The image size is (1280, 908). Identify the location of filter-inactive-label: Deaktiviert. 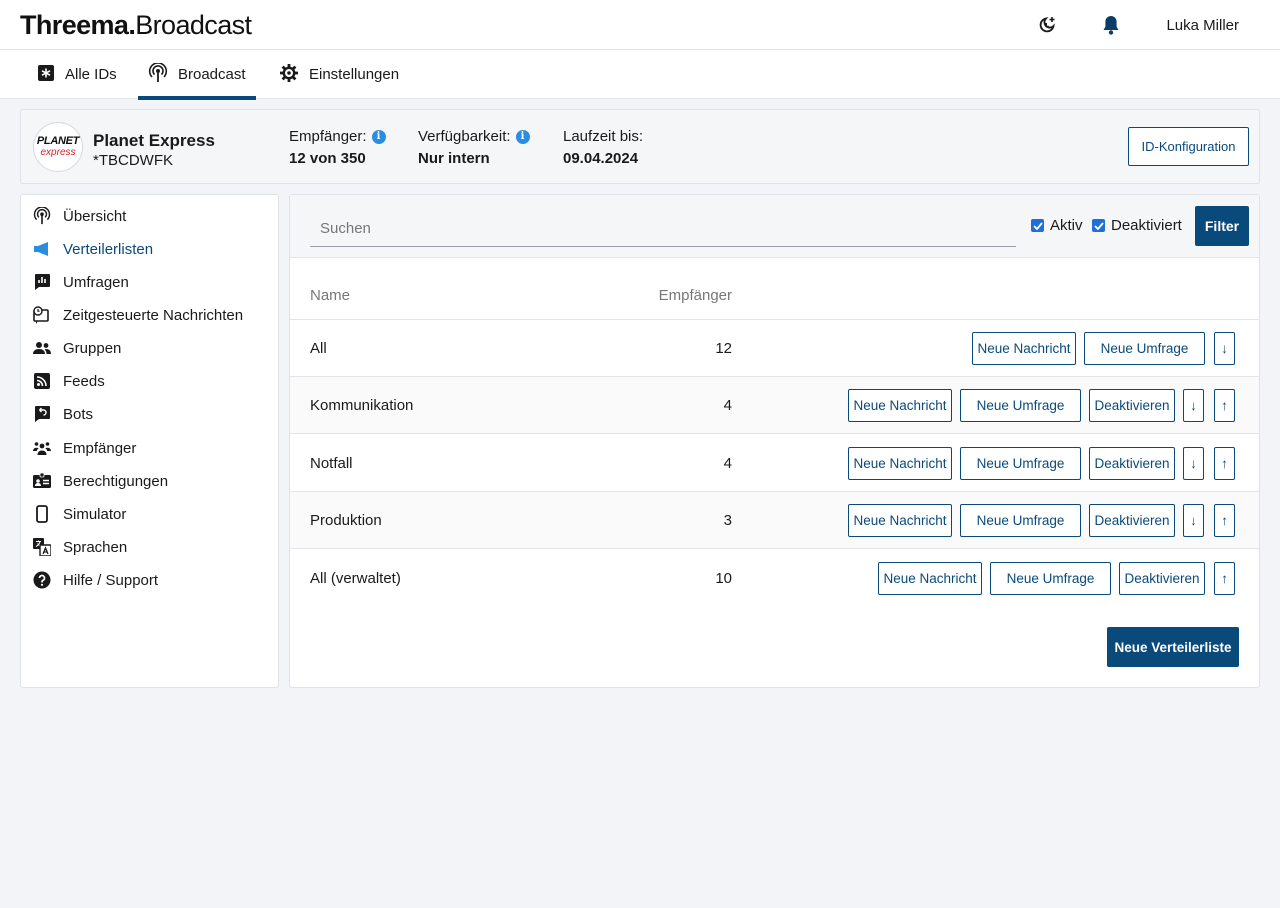
(1146, 225).